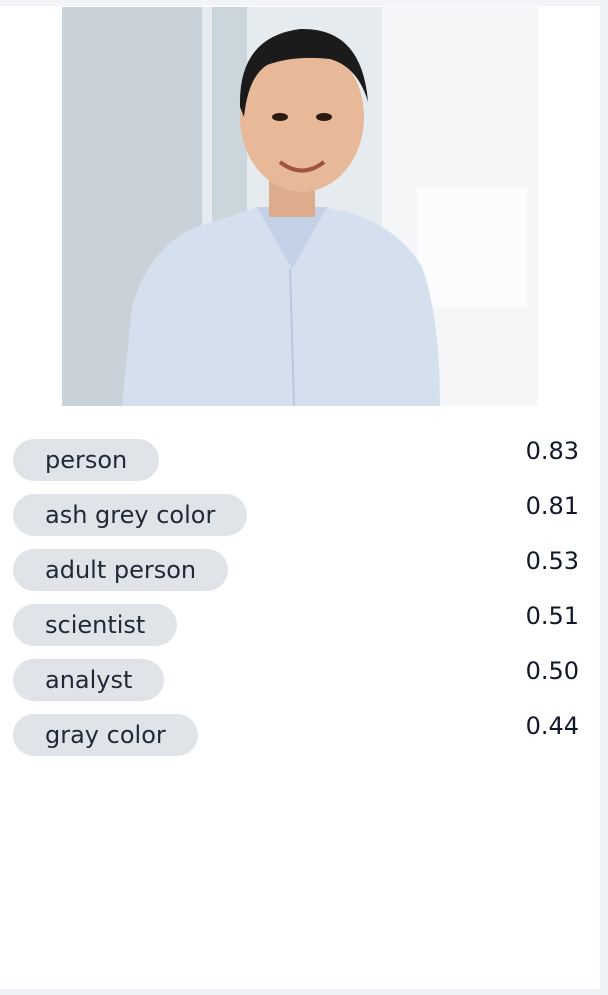  I want to click on tag-row: adult person 0.53, so click(300, 573).